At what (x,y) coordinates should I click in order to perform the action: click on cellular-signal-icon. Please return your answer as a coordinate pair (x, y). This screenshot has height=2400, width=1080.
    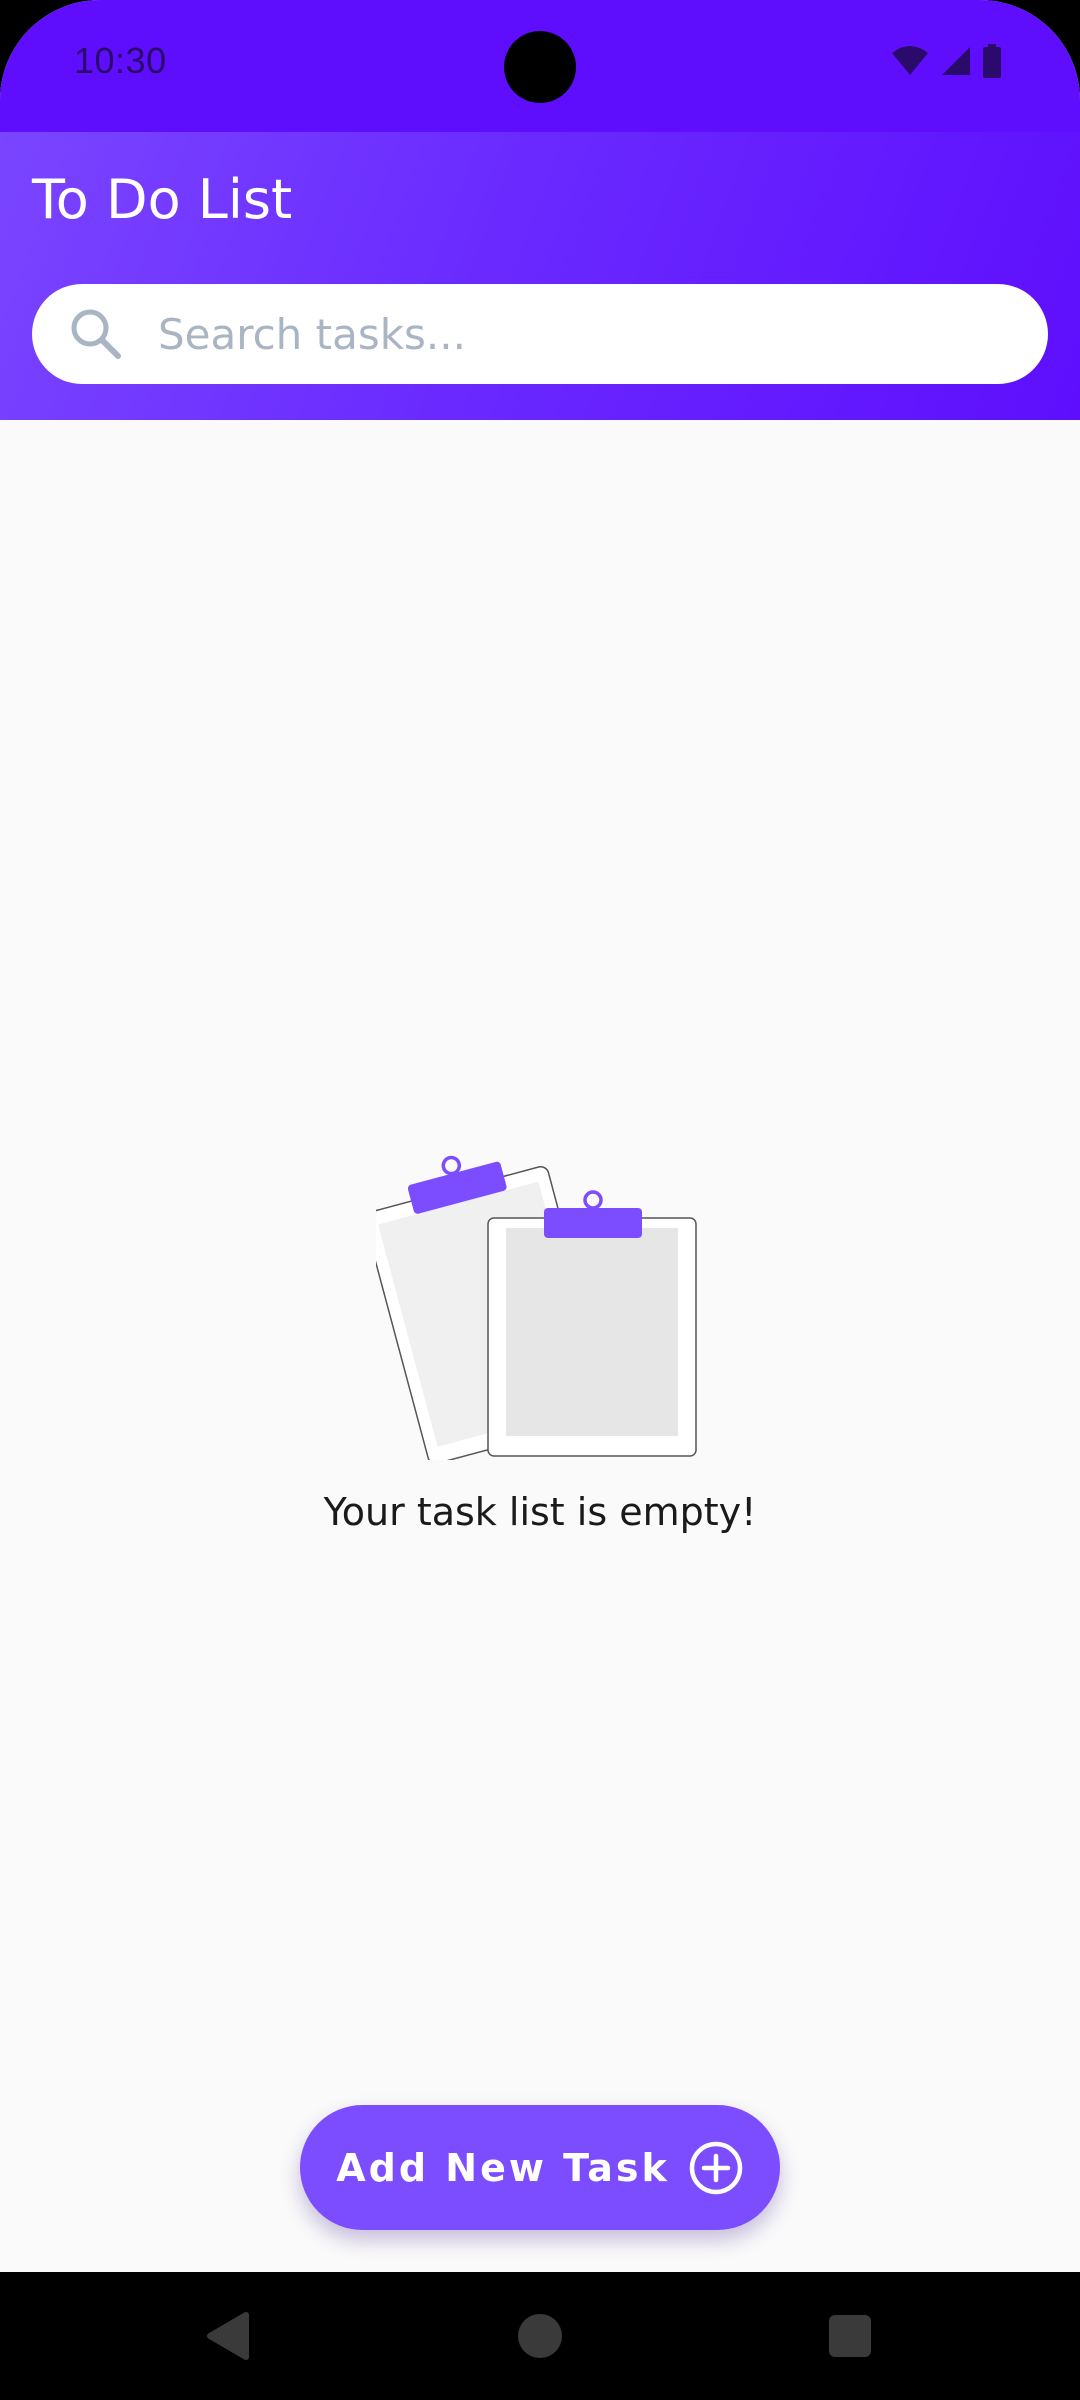
    Looking at the image, I should click on (956, 61).